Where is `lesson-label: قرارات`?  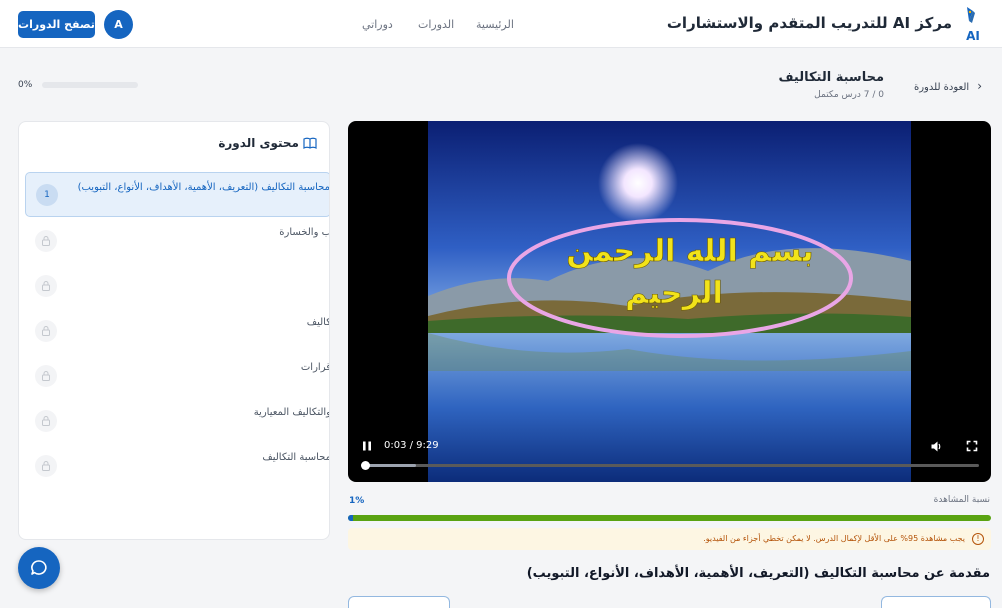
lesson-label: قرارات is located at coordinates (315, 367).